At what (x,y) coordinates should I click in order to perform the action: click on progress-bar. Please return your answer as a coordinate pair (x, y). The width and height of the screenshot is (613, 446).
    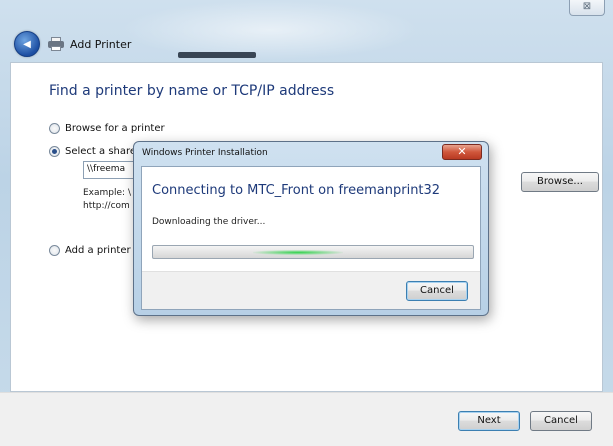
    Looking at the image, I should click on (313, 252).